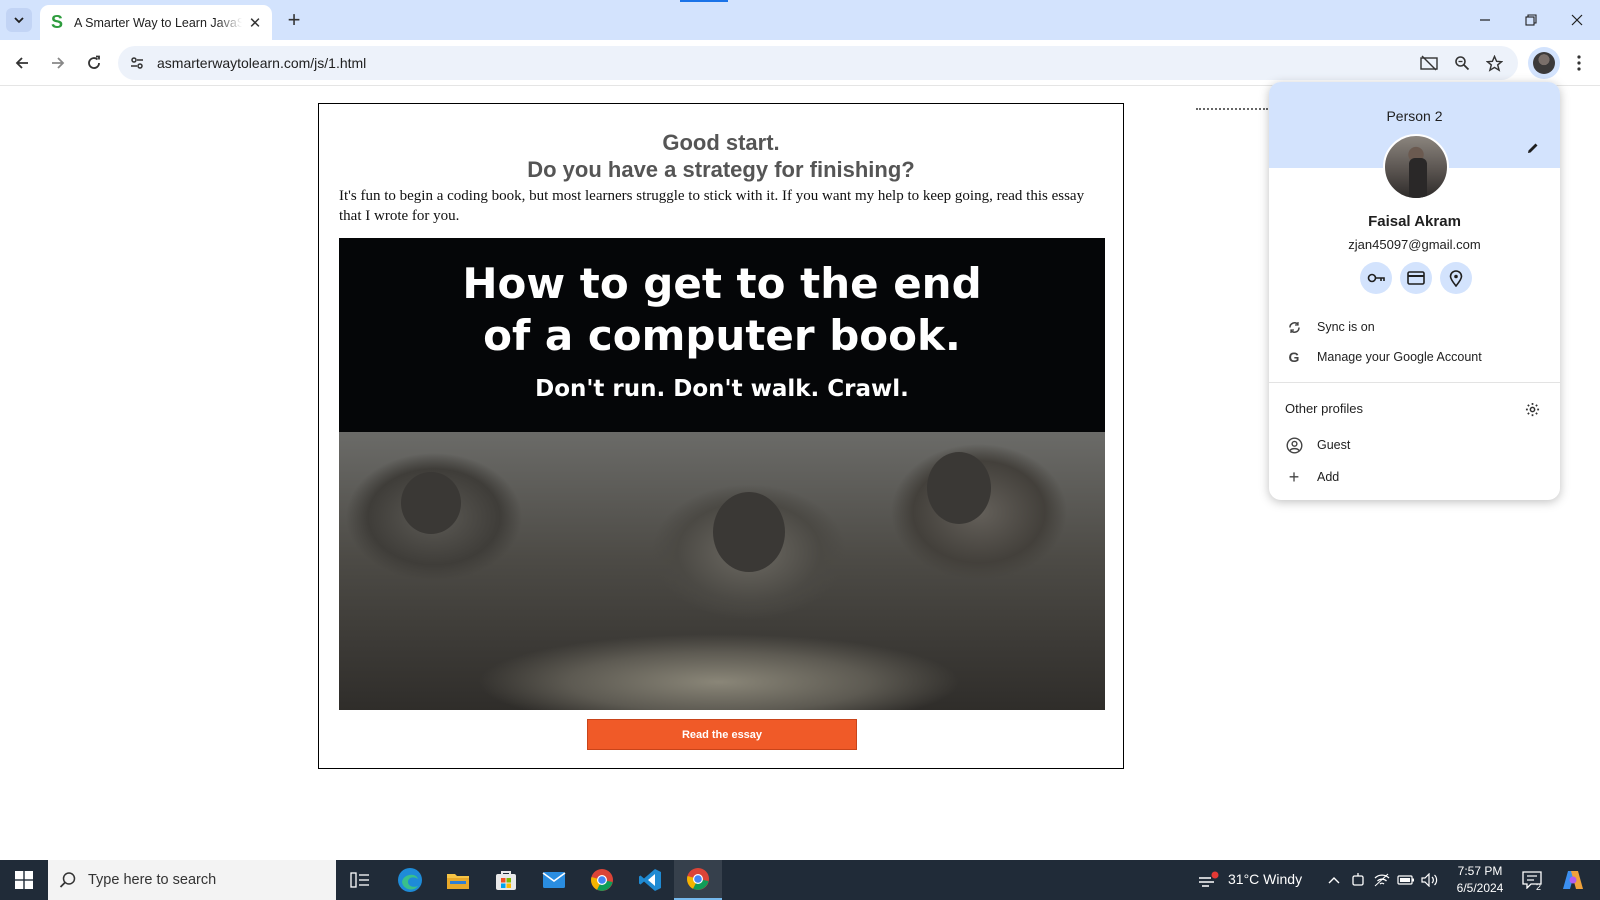 This screenshot has width=1600, height=900. Describe the element at coordinates (1399, 357) in the screenshot. I see `manage-account-label: Manage your Google Account` at that location.